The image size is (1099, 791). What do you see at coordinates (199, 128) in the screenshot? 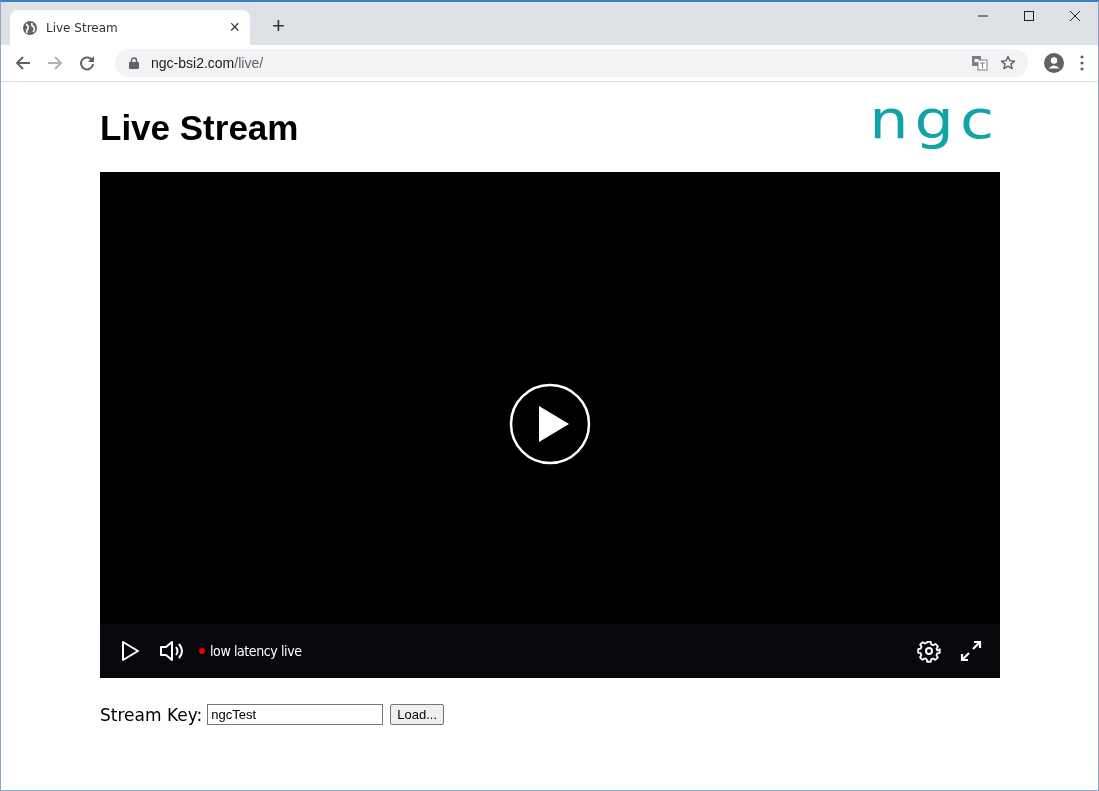
I see `page-title: Live Stream` at bounding box center [199, 128].